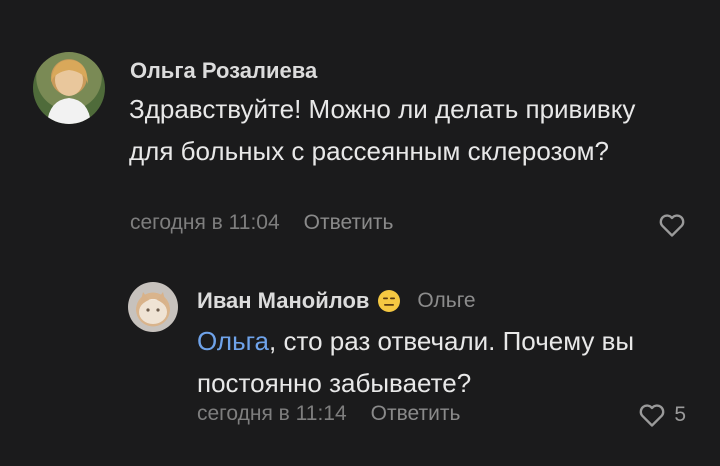  I want to click on author-name-row: Иван Манойлов Ольге, so click(336, 301).